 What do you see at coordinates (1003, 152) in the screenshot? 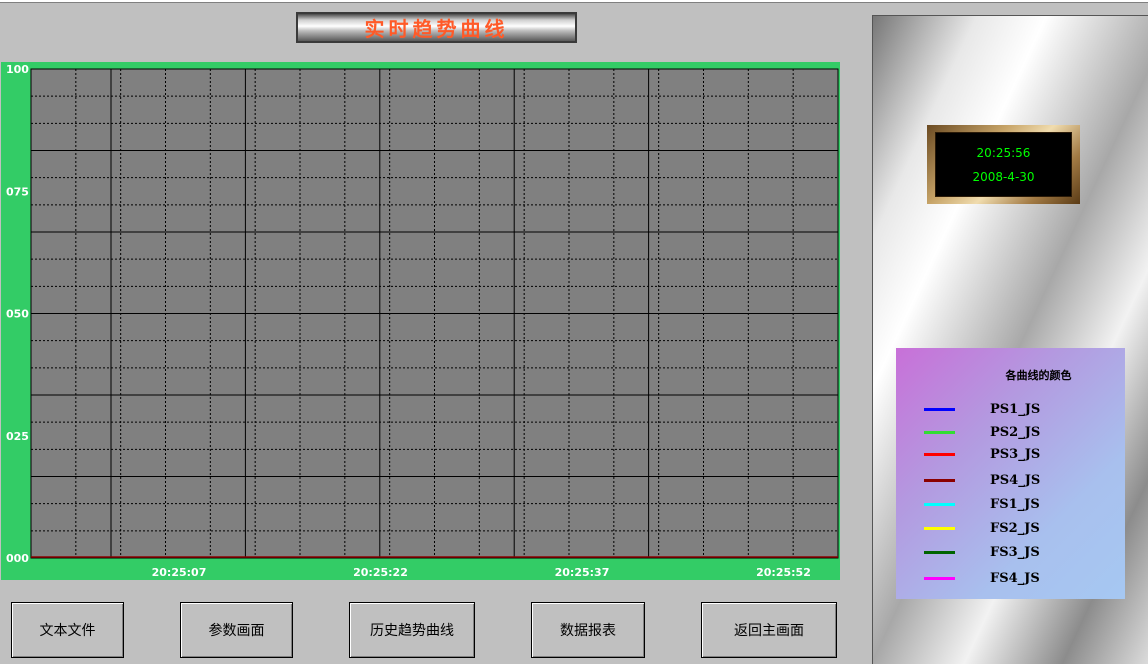
I see `clock-time: 20:25:56` at bounding box center [1003, 152].